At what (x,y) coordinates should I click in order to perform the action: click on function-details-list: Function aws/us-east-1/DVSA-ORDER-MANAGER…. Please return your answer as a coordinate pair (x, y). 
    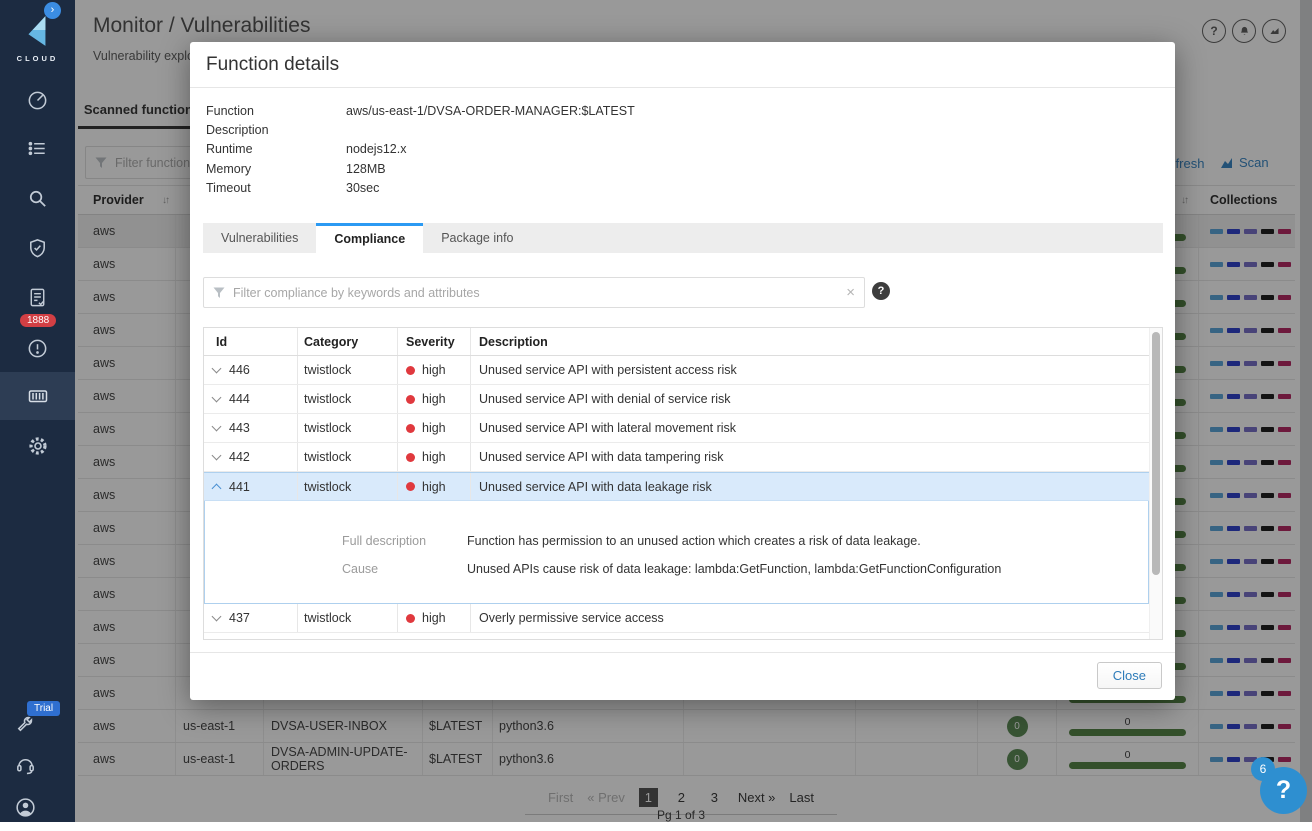
    Looking at the image, I should click on (420, 150).